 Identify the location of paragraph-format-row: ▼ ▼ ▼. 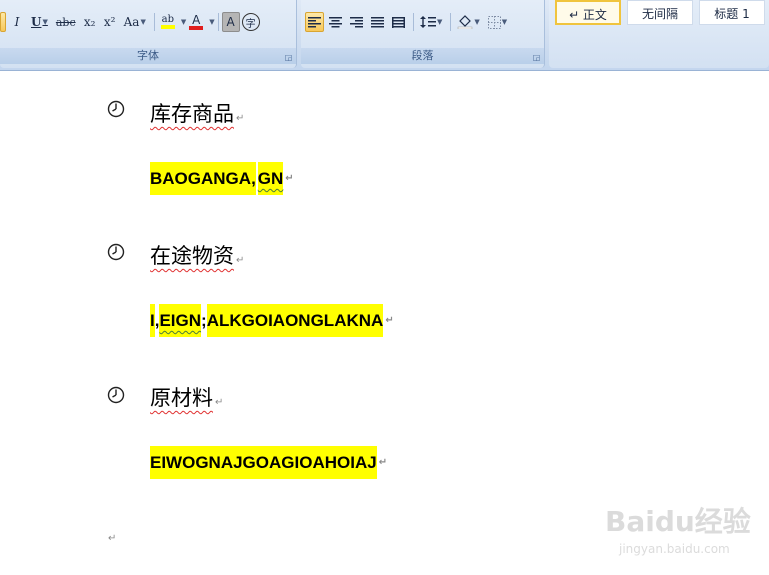
(408, 22).